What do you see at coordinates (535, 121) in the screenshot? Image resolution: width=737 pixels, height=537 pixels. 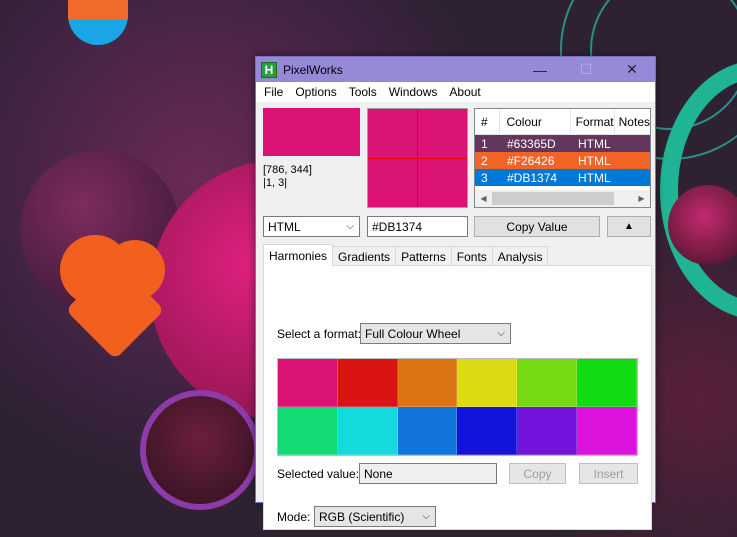 I see `column-header-colour: Colour` at bounding box center [535, 121].